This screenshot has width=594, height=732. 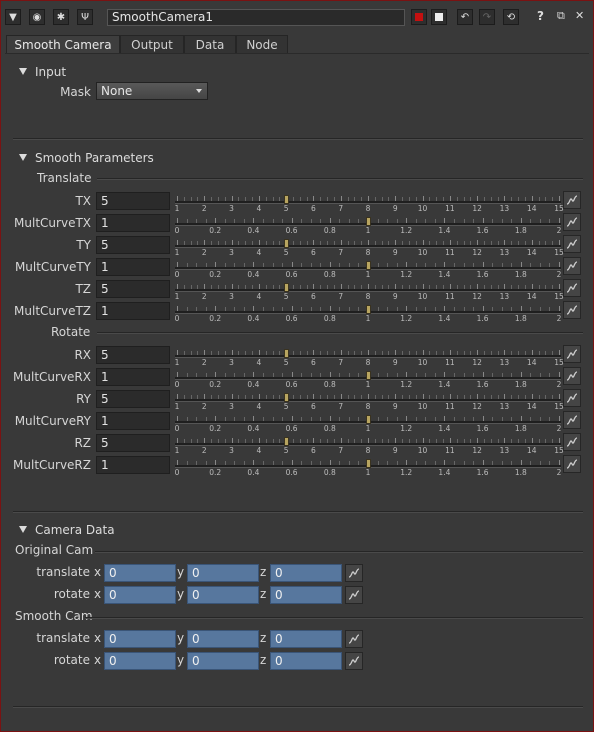 I want to click on undo-icon: ↶, so click(x=465, y=17).